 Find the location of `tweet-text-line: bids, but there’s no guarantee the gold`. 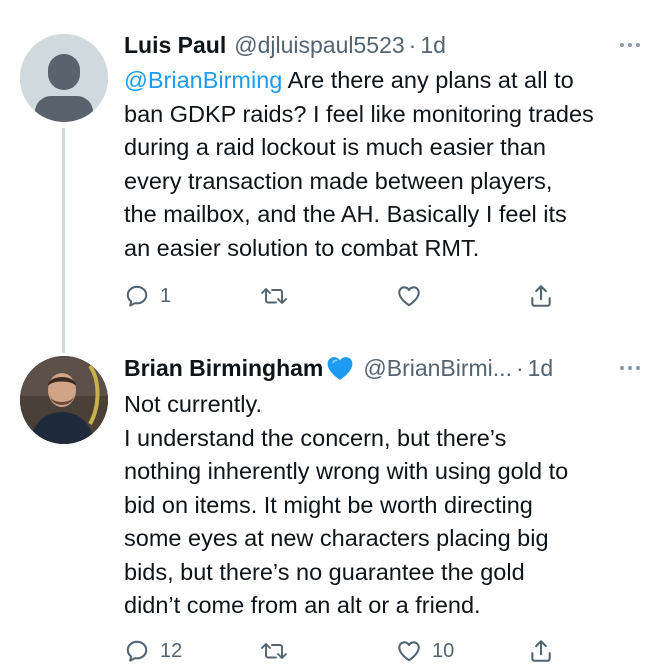

tweet-text-line: bids, but there’s no guarantee the gold is located at coordinates (324, 571).